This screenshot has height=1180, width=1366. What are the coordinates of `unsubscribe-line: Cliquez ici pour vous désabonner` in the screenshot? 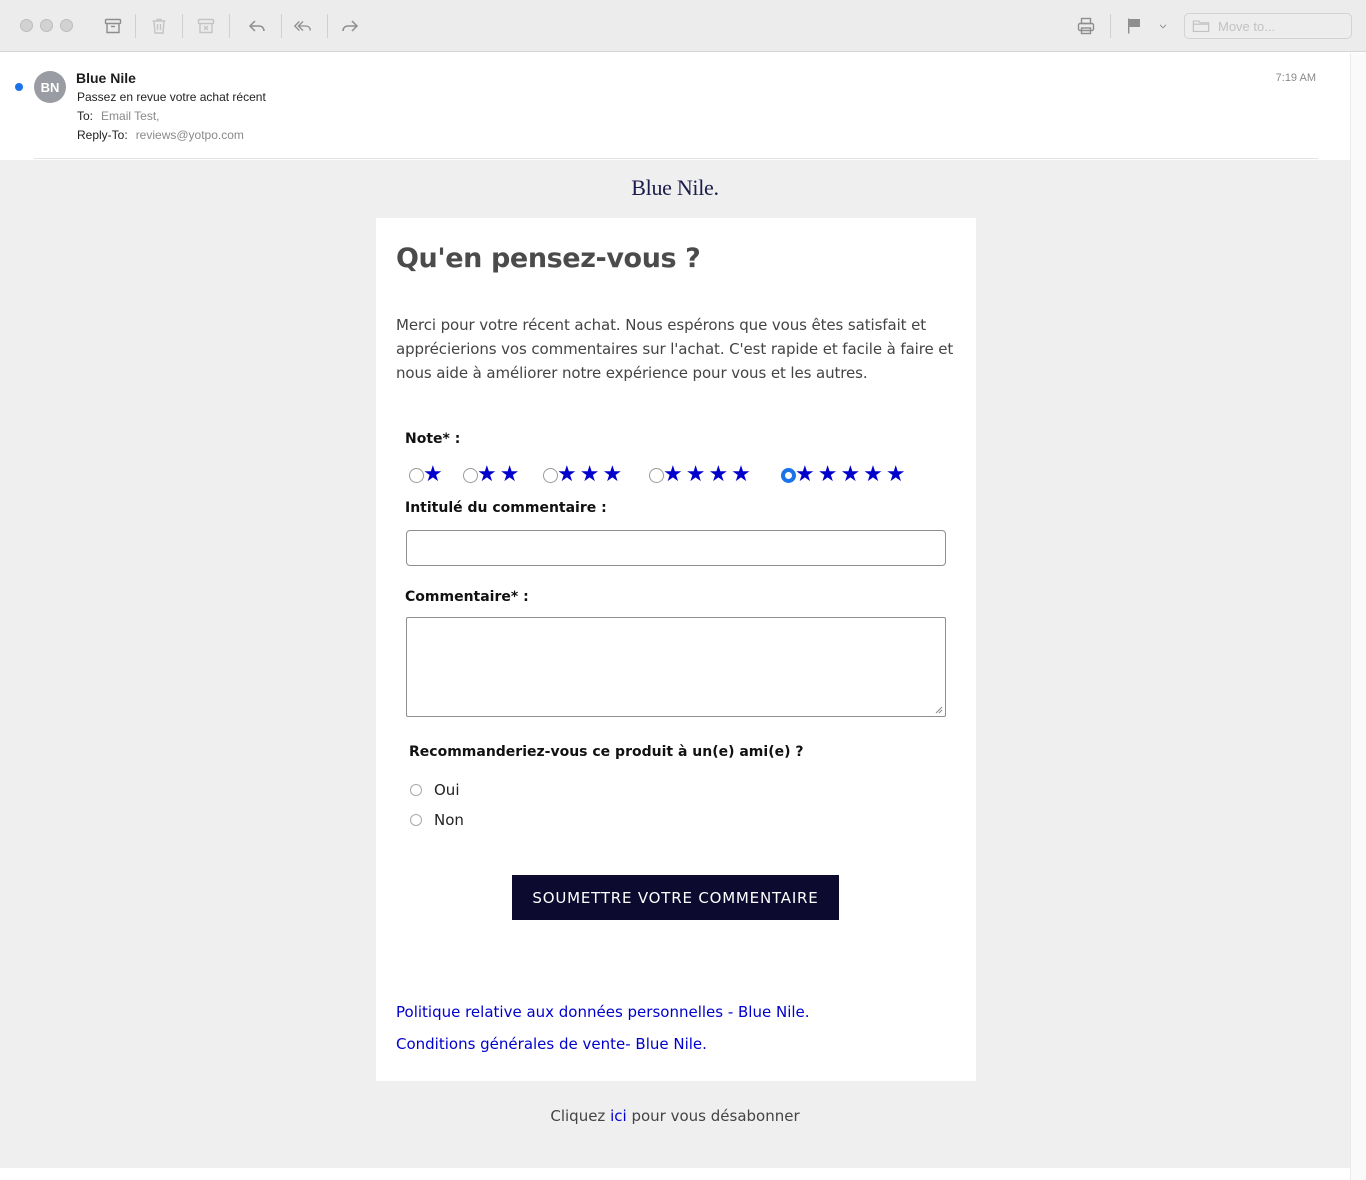 It's located at (675, 1116).